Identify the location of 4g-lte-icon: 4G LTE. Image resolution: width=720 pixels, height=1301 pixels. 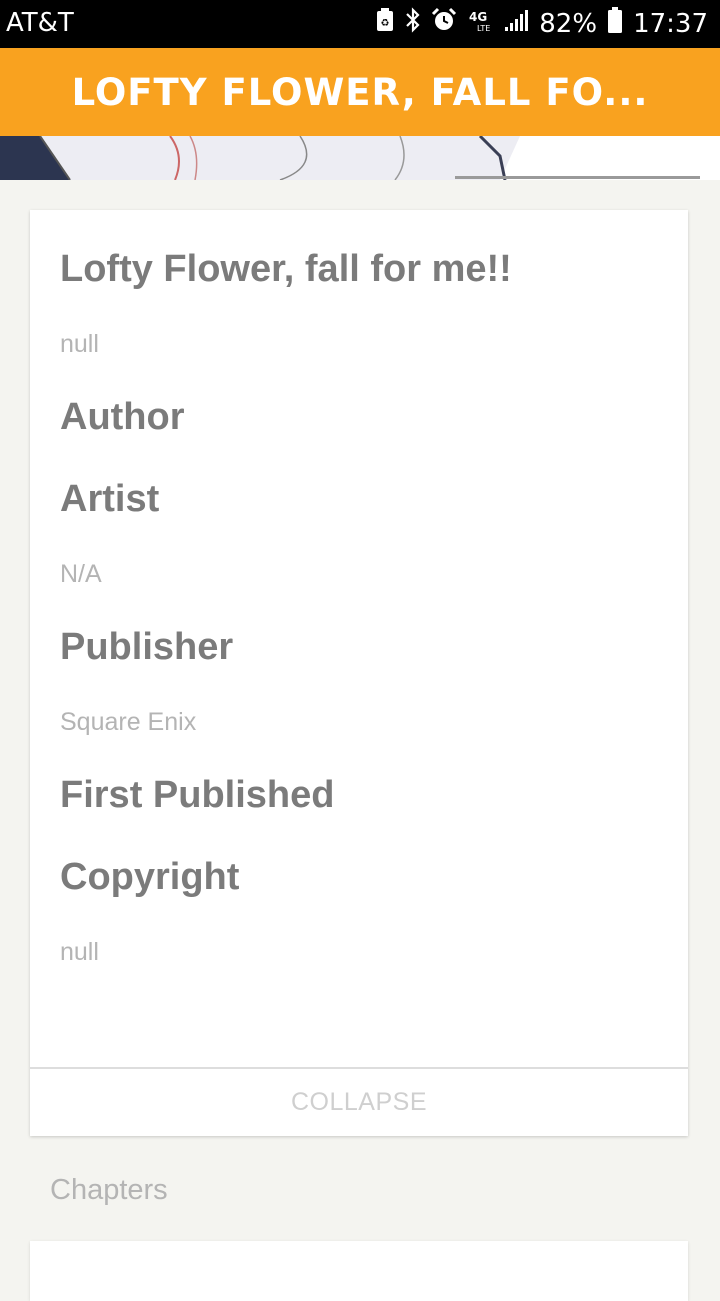
(480, 23).